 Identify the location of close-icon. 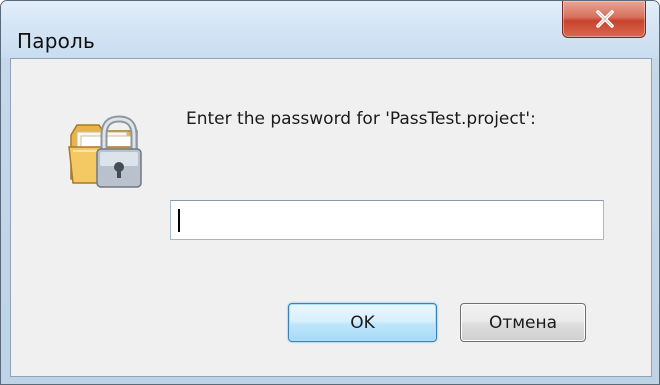
(605, 19).